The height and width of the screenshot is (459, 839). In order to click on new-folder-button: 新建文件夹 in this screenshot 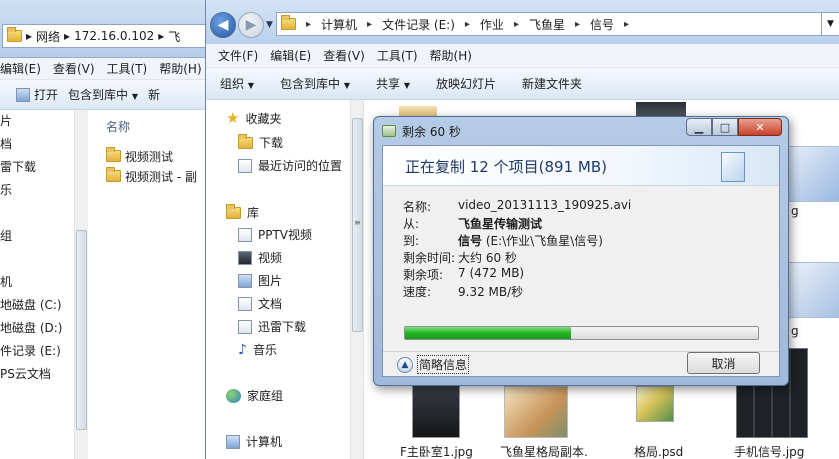, I will do `click(552, 83)`.